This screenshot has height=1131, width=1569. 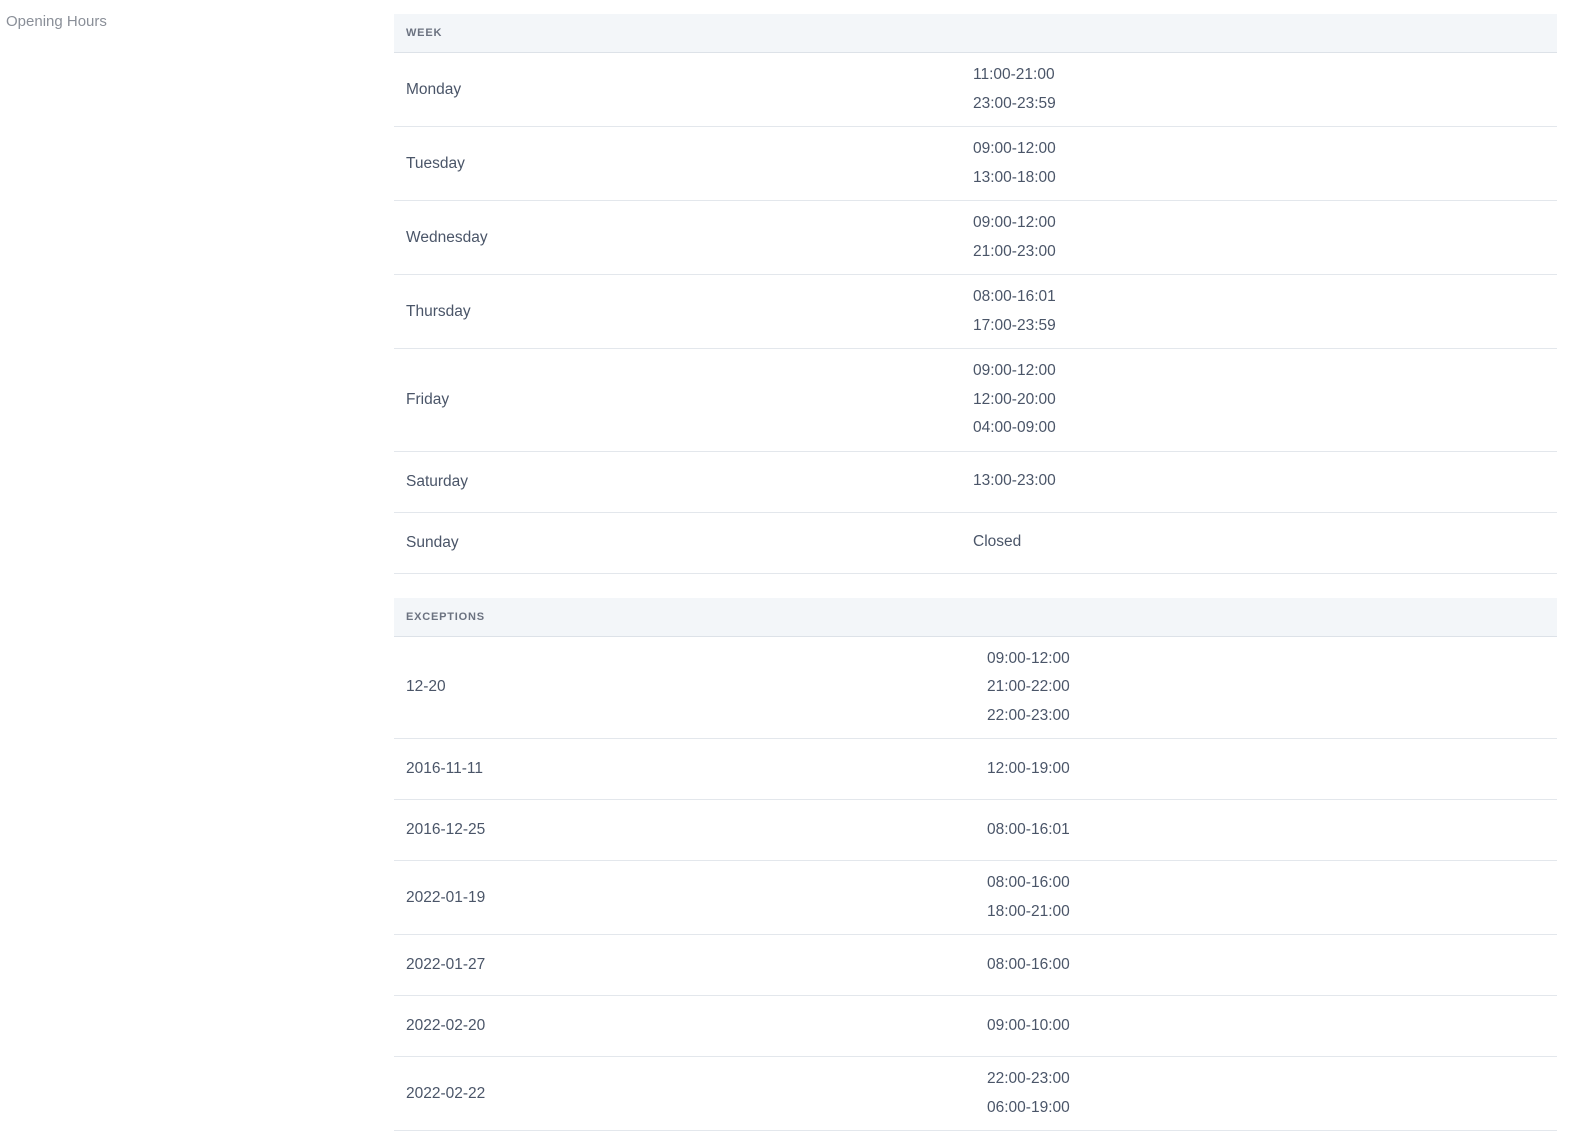 I want to click on exception-hours-cell: 12:00-19:00, so click(x=1266, y=769).